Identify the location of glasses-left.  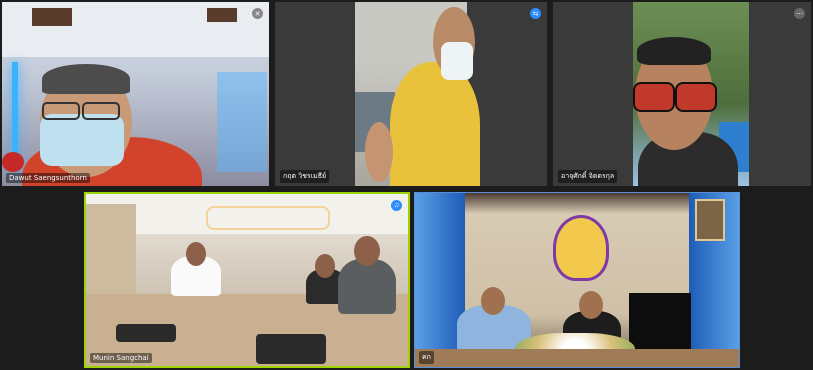
(61, 111).